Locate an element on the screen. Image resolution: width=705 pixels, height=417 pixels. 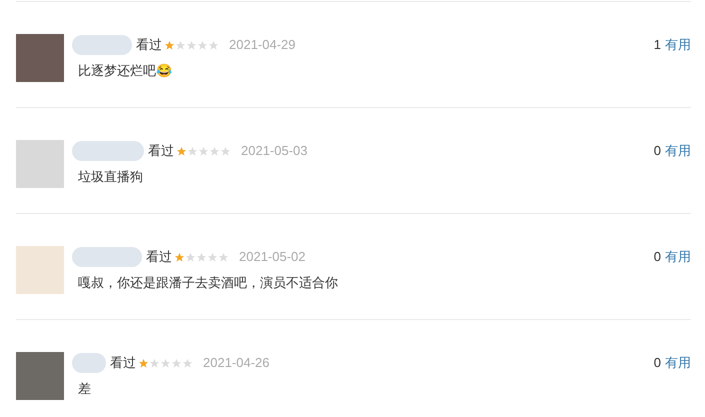
comment-text: 垃圾直播狗 is located at coordinates (111, 177).